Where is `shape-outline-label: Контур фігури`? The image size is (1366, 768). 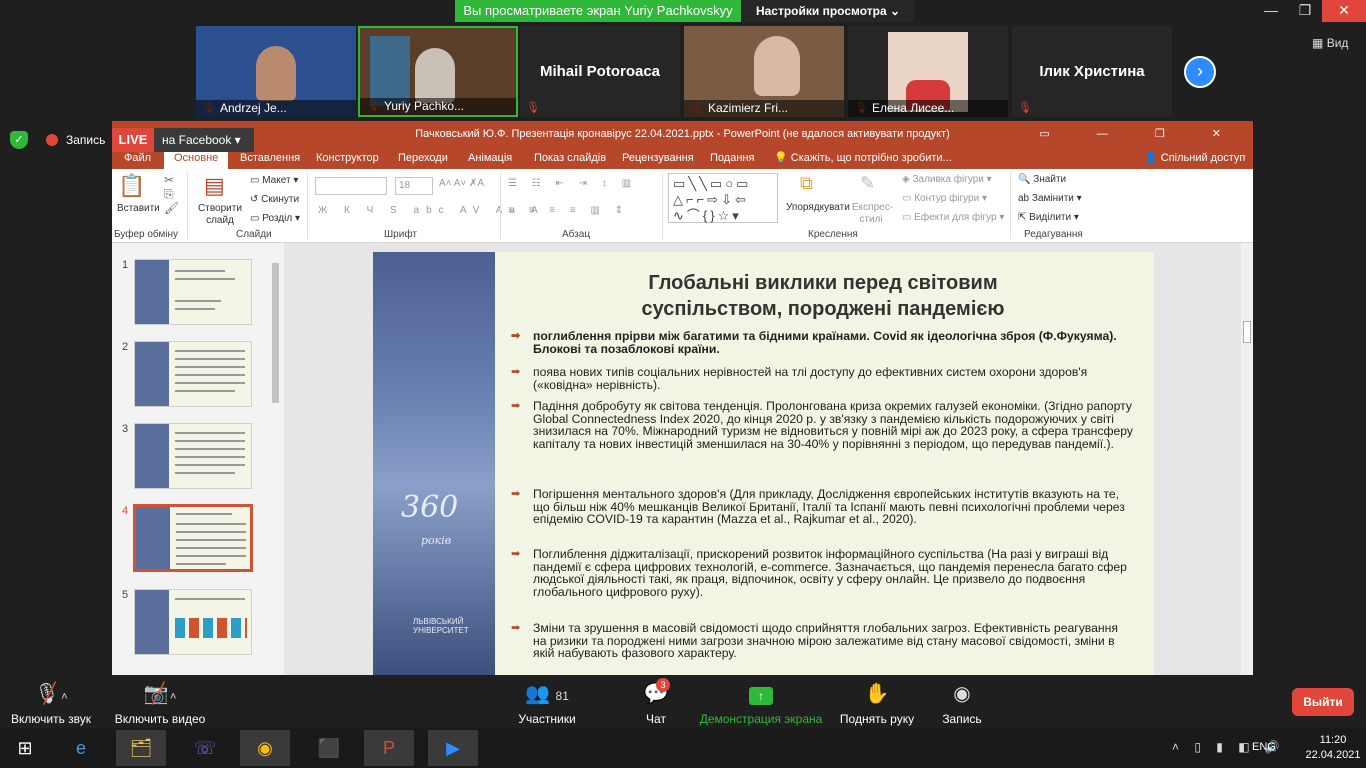
shape-outline-label: Контур фігури is located at coordinates (947, 198).